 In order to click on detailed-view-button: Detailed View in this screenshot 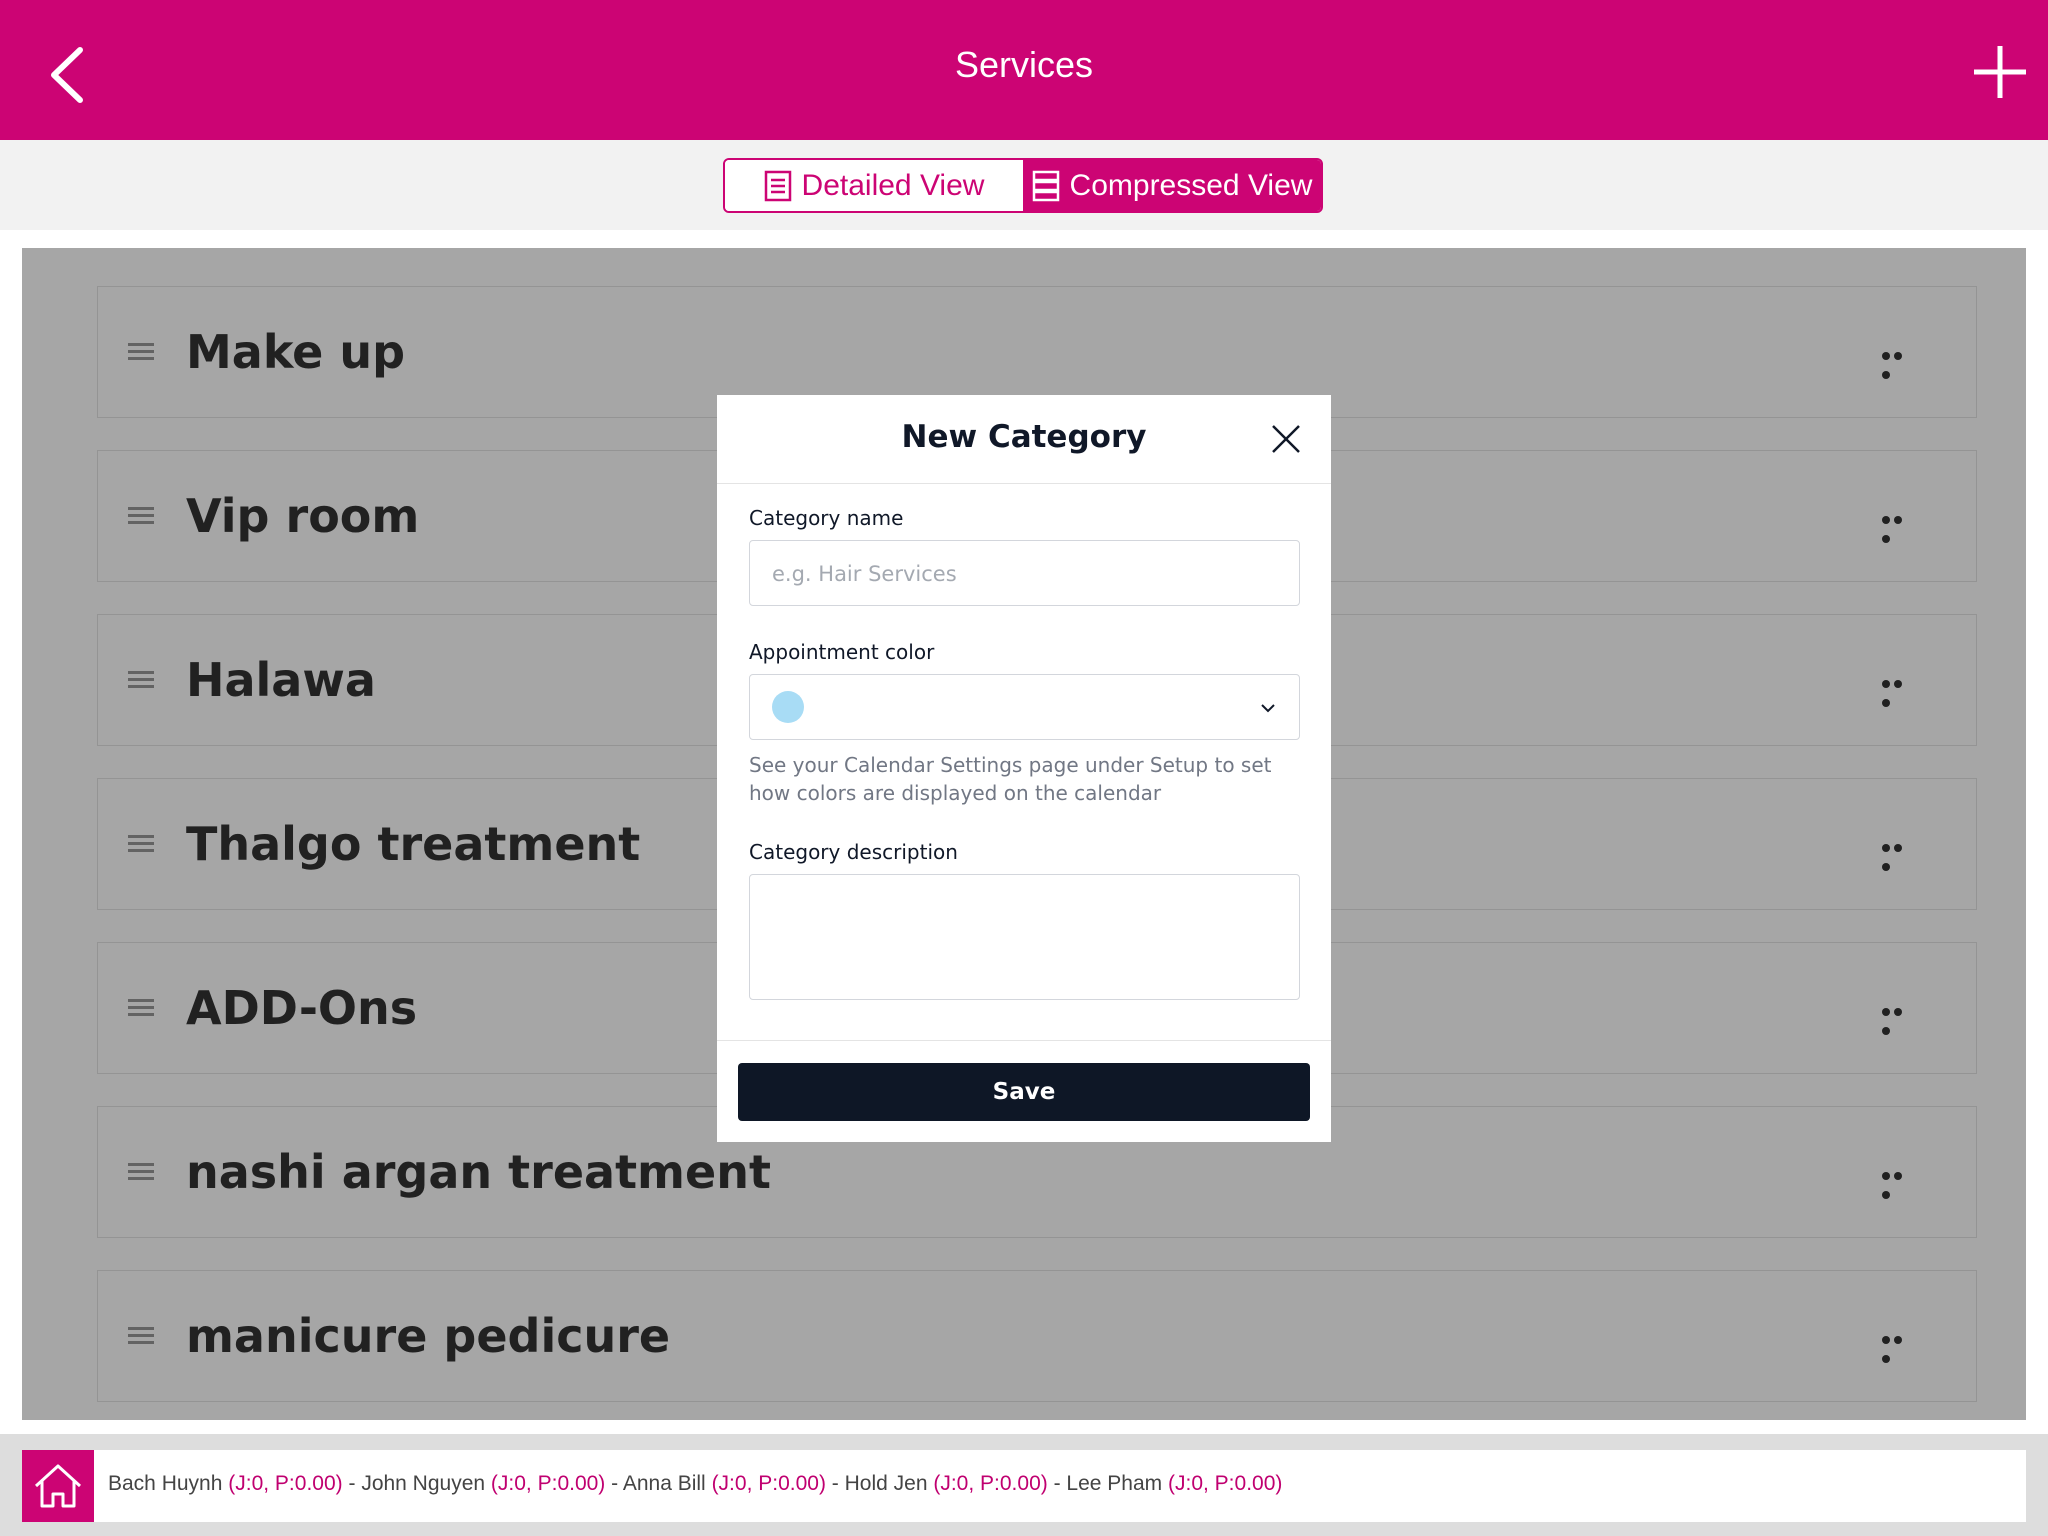, I will do `click(874, 185)`.